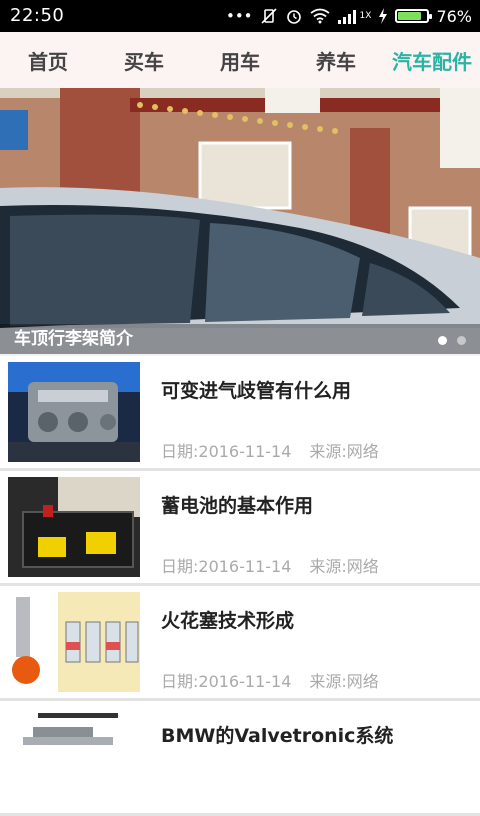 This screenshot has height=816, width=480. Describe the element at coordinates (74, 527) in the screenshot. I see `battery-image` at that location.